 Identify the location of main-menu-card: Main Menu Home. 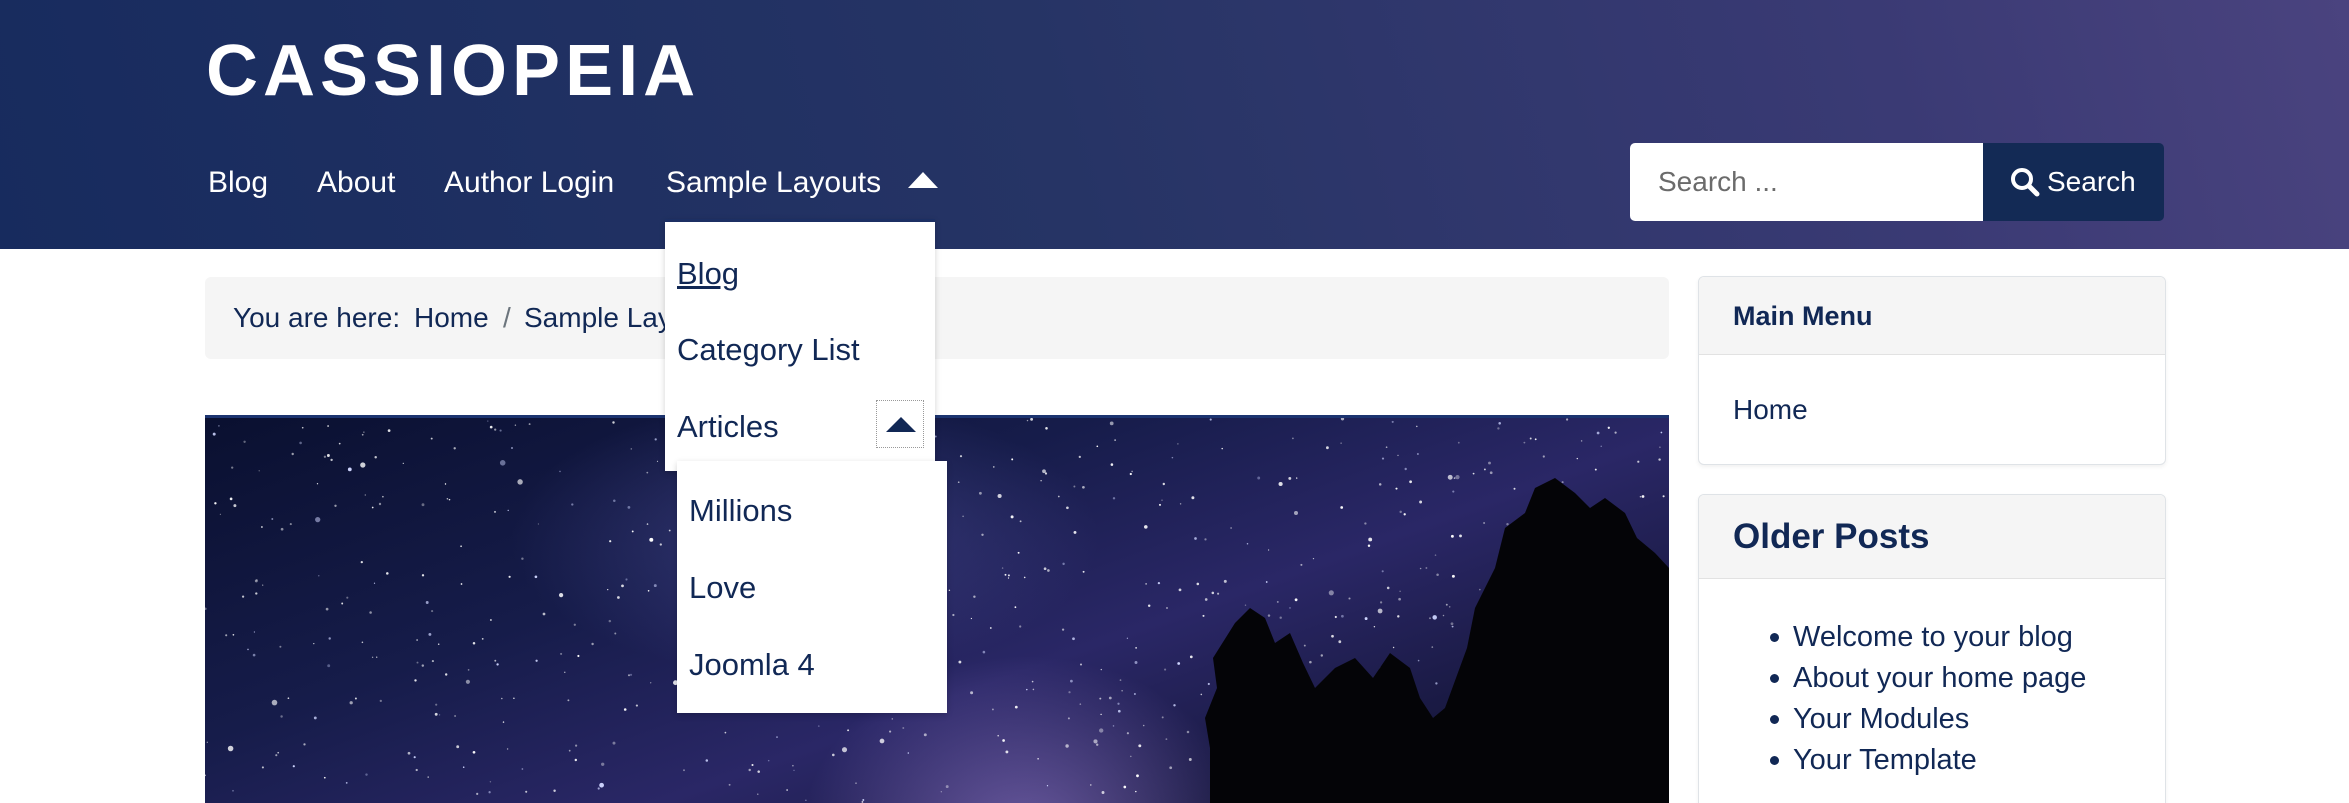
(1932, 370).